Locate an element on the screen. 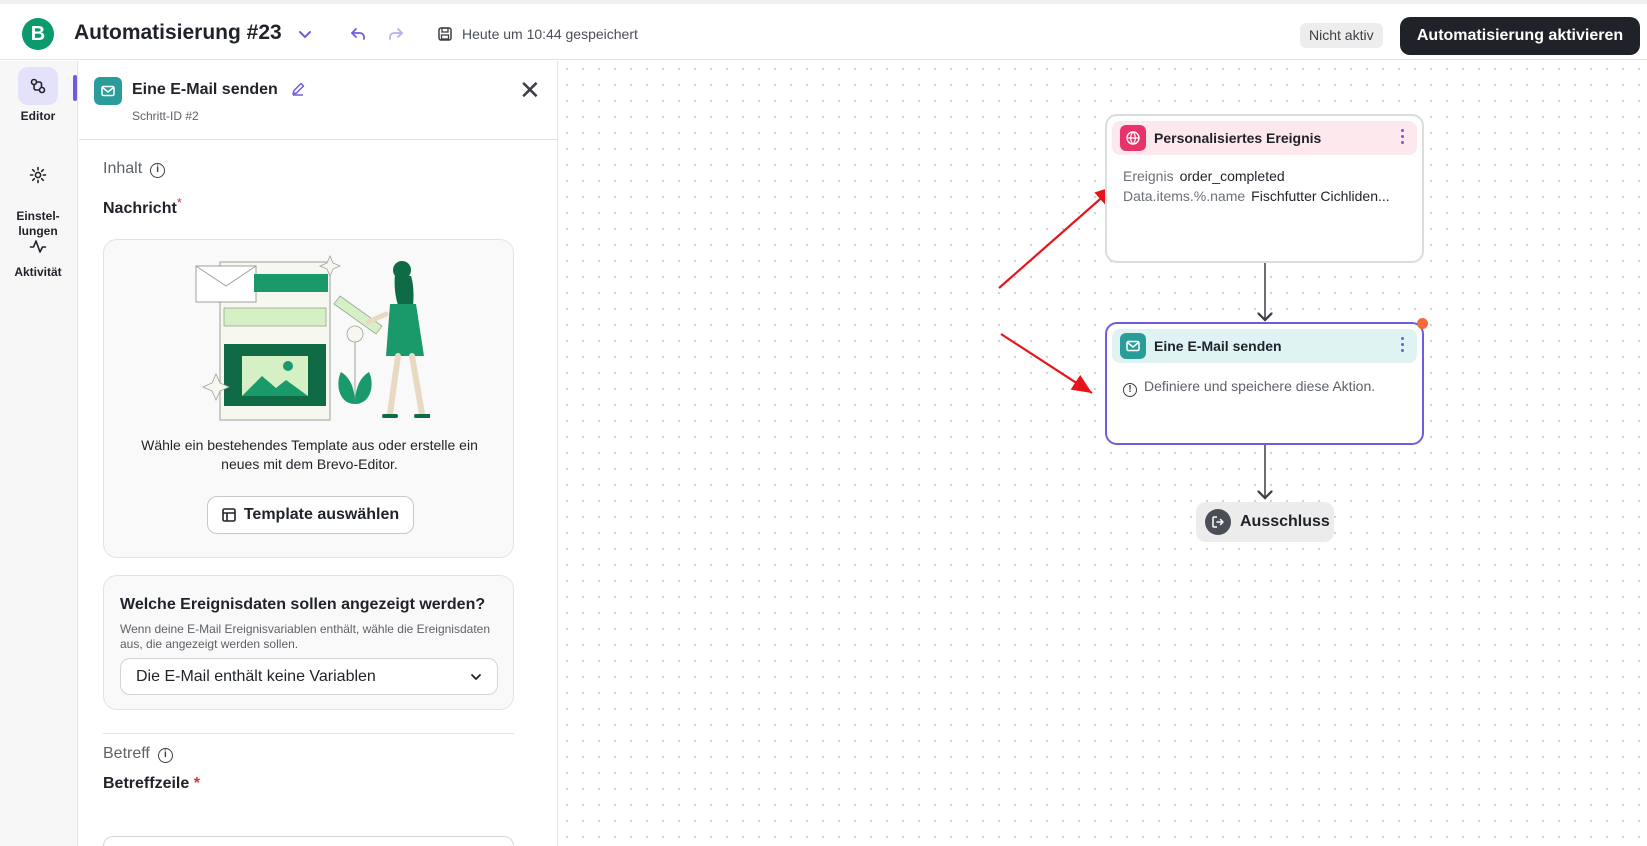 Image resolution: width=1647 pixels, height=846 pixels. mail-icon is located at coordinates (1133, 346).